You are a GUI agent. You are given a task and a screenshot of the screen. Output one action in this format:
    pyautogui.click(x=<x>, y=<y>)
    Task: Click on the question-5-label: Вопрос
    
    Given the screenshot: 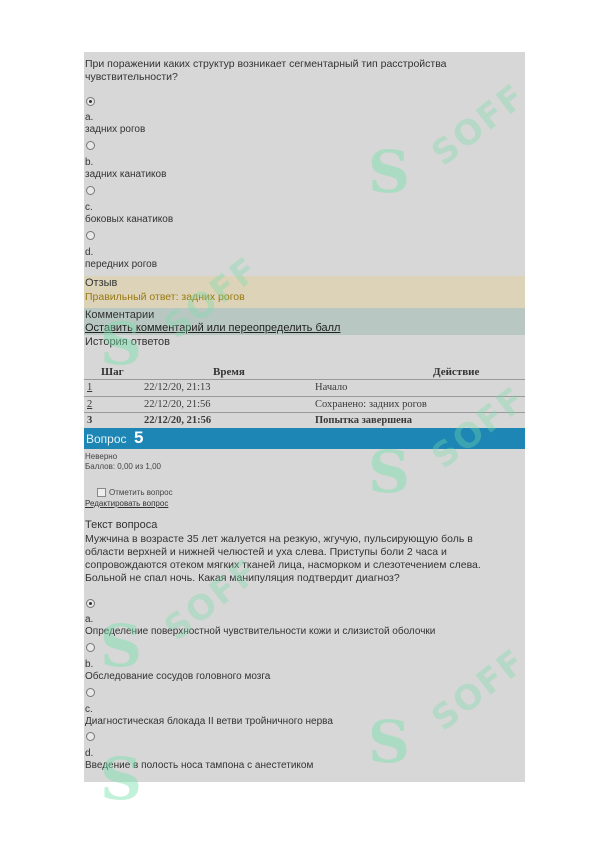 What is the action you would take?
    pyautogui.click(x=106, y=439)
    